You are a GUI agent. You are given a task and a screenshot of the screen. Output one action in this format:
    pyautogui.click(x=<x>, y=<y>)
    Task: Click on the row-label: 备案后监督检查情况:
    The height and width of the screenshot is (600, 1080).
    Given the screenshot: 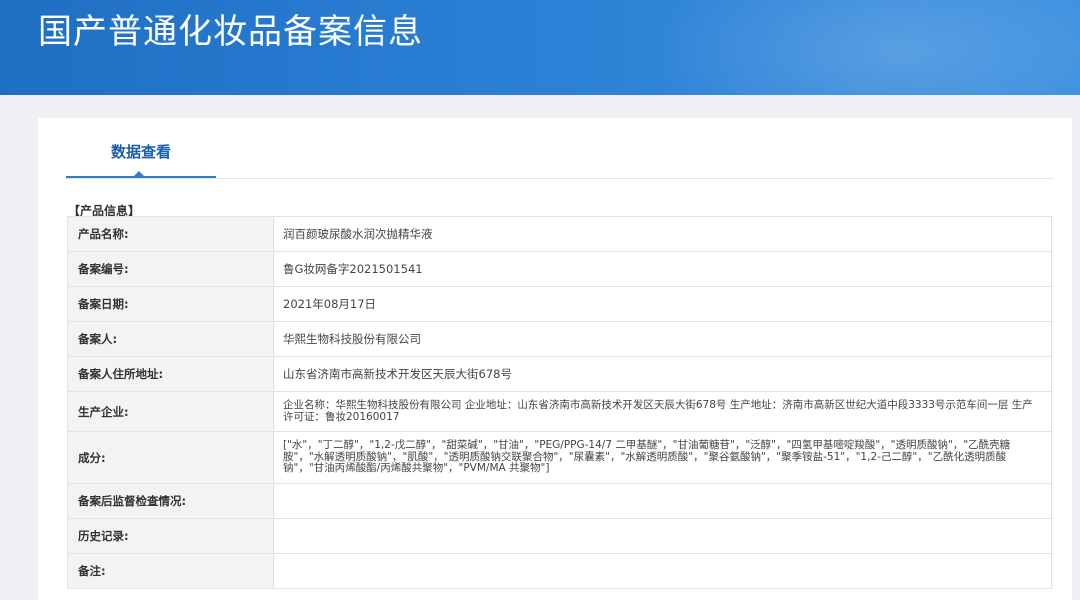 What is the action you would take?
    pyautogui.click(x=170, y=501)
    